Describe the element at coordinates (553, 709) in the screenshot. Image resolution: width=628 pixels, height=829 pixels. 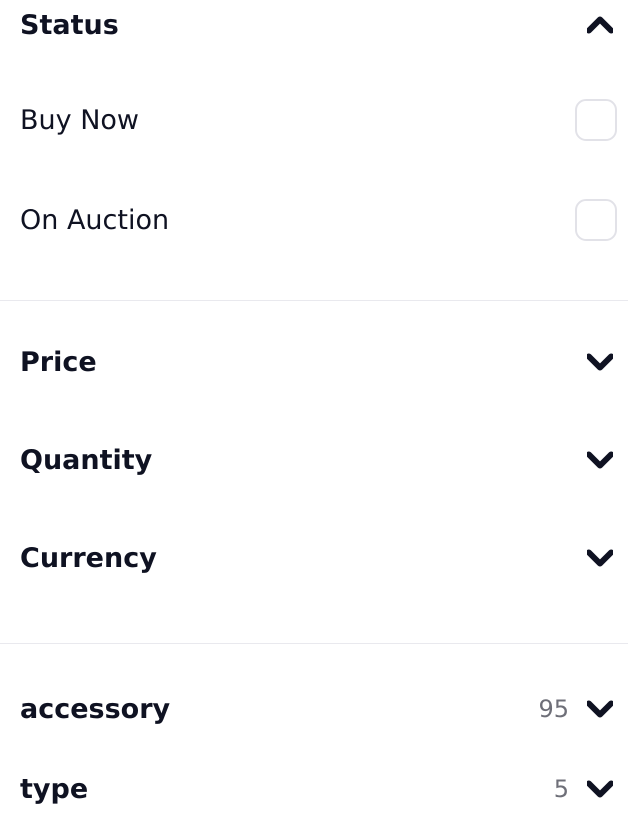
I see `item-count: 95` at that location.